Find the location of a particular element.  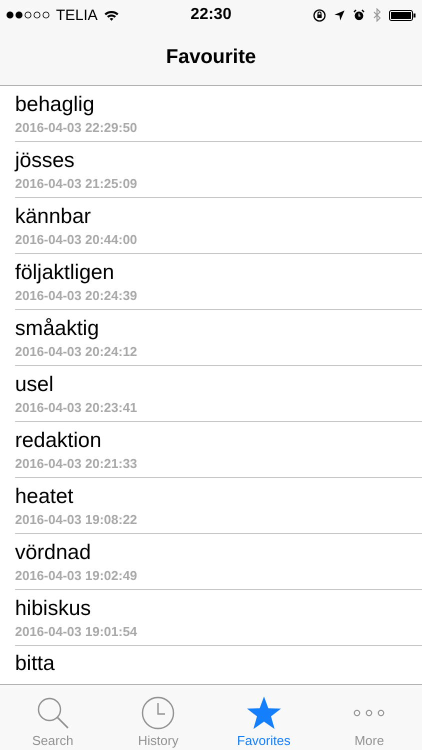

tab-item: Favorites is located at coordinates (263, 717).